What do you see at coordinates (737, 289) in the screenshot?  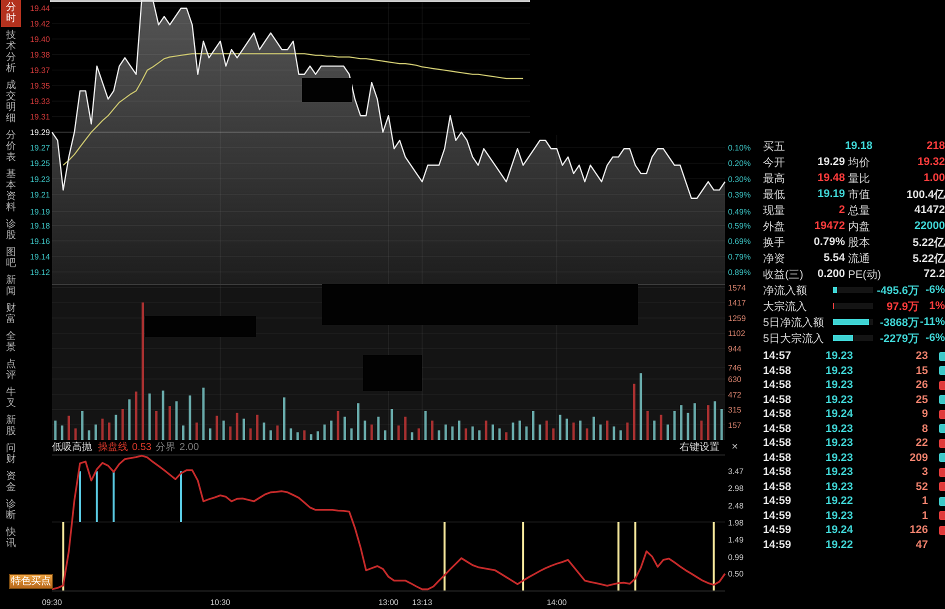 I see `volume-axis-label: 1574` at bounding box center [737, 289].